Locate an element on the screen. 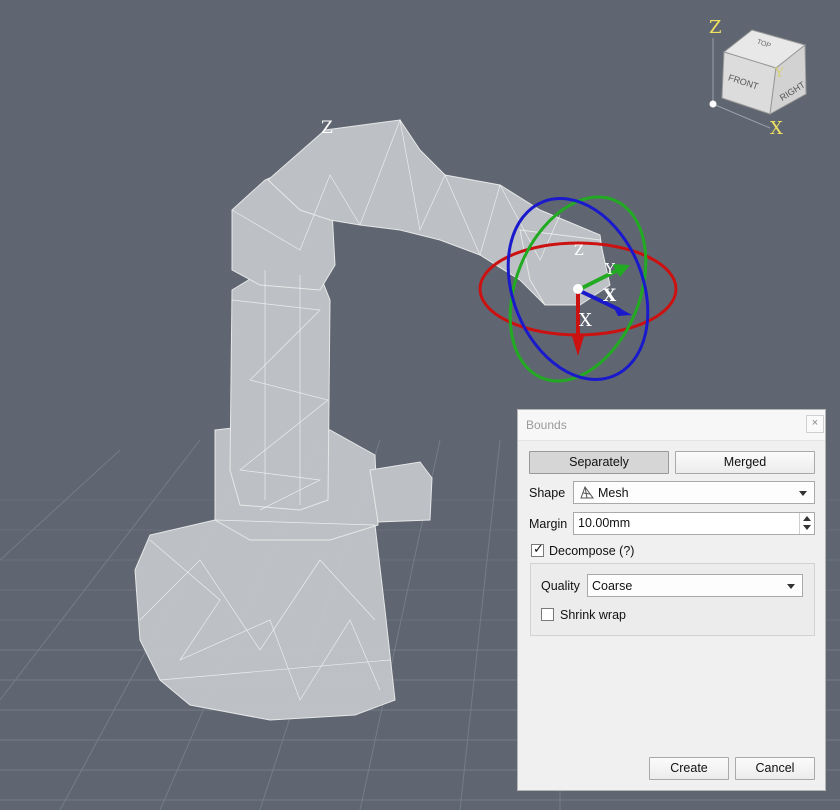 The width and height of the screenshot is (840, 810). viewcube-axis-x: X is located at coordinates (776, 128).